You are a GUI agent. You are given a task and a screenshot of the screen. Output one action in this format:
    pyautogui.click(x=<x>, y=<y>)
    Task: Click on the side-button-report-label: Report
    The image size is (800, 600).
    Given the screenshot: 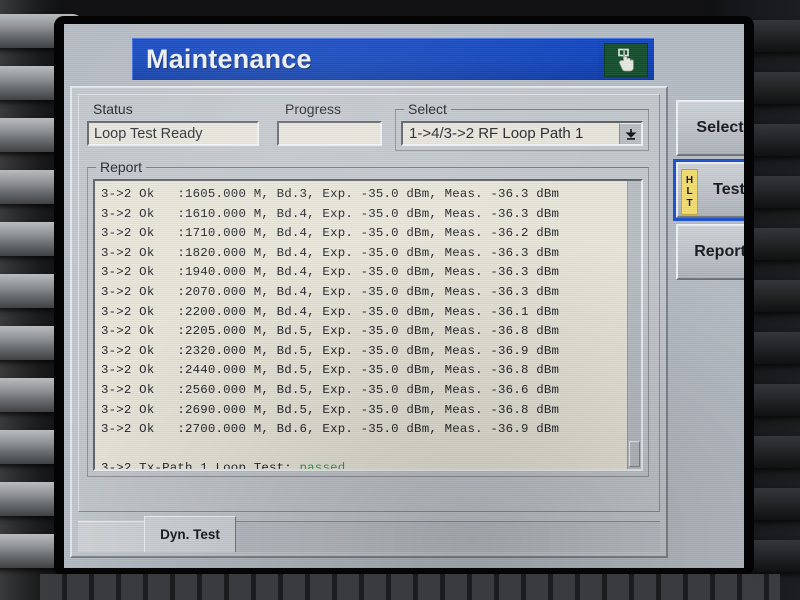 What is the action you would take?
    pyautogui.click(x=719, y=251)
    